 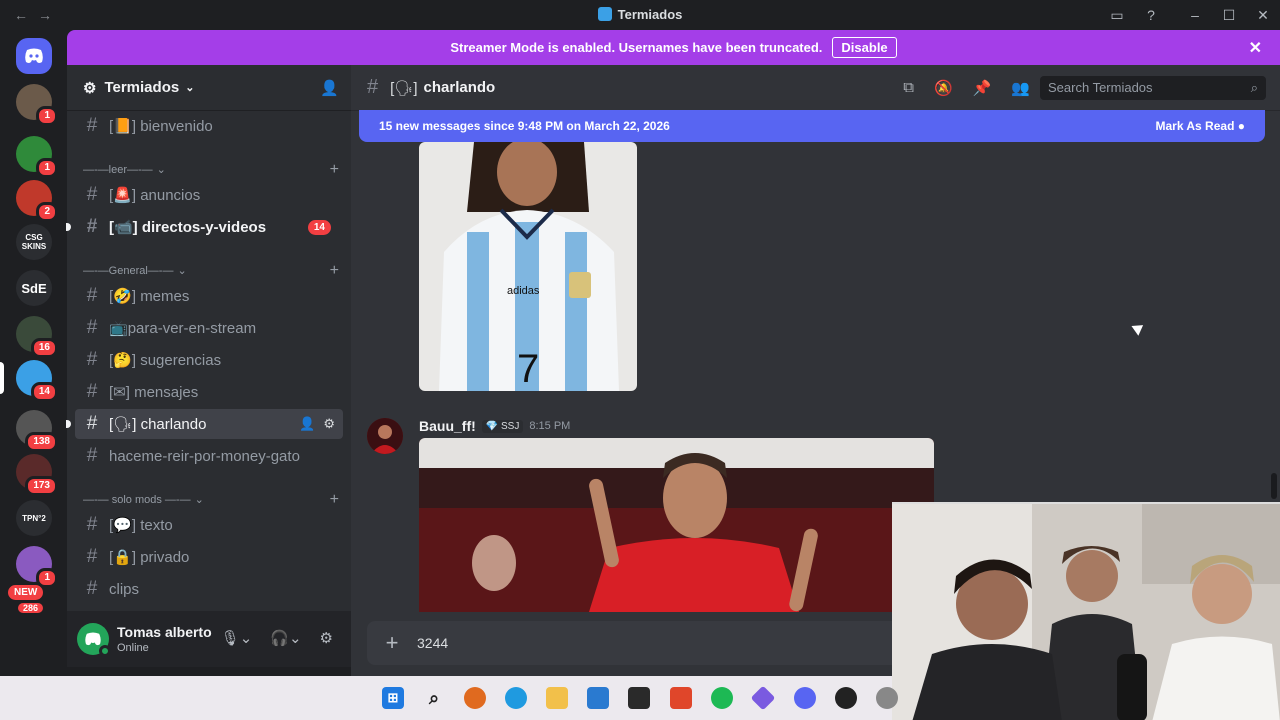 What do you see at coordinates (37, 475) in the screenshot?
I see `server-icon-8: 173` at bounding box center [37, 475].